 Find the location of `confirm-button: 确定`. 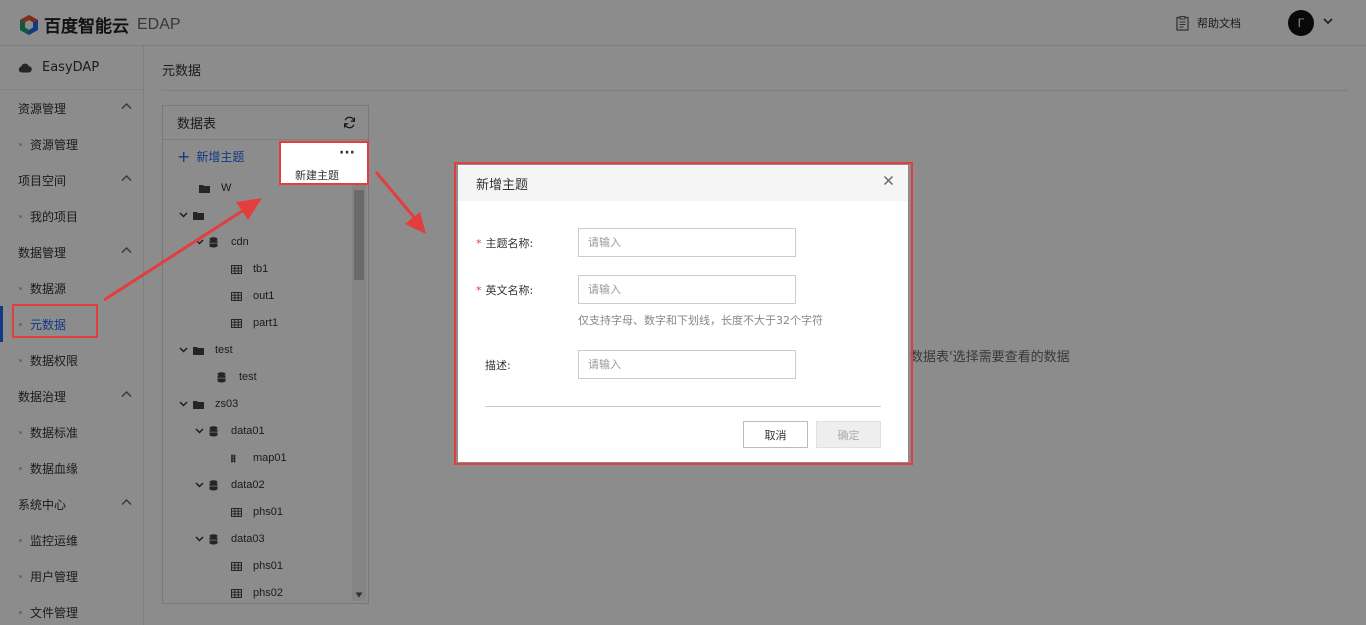

confirm-button: 确定 is located at coordinates (848, 434).